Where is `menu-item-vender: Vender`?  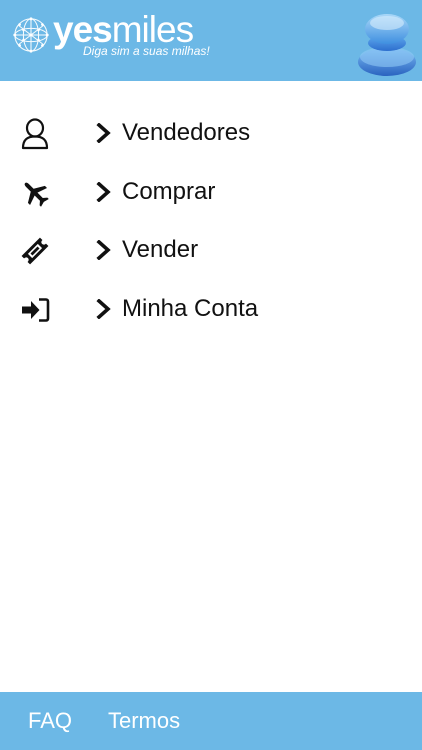 menu-item-vender: Vender is located at coordinates (211, 250).